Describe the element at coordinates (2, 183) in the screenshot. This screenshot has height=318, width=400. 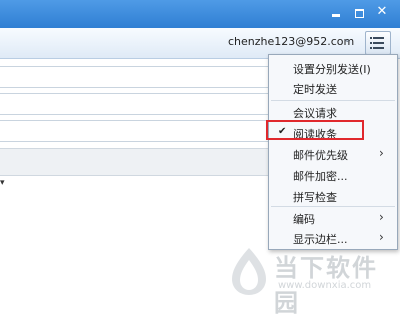
I see `expand-arrow-icon: ▾` at that location.